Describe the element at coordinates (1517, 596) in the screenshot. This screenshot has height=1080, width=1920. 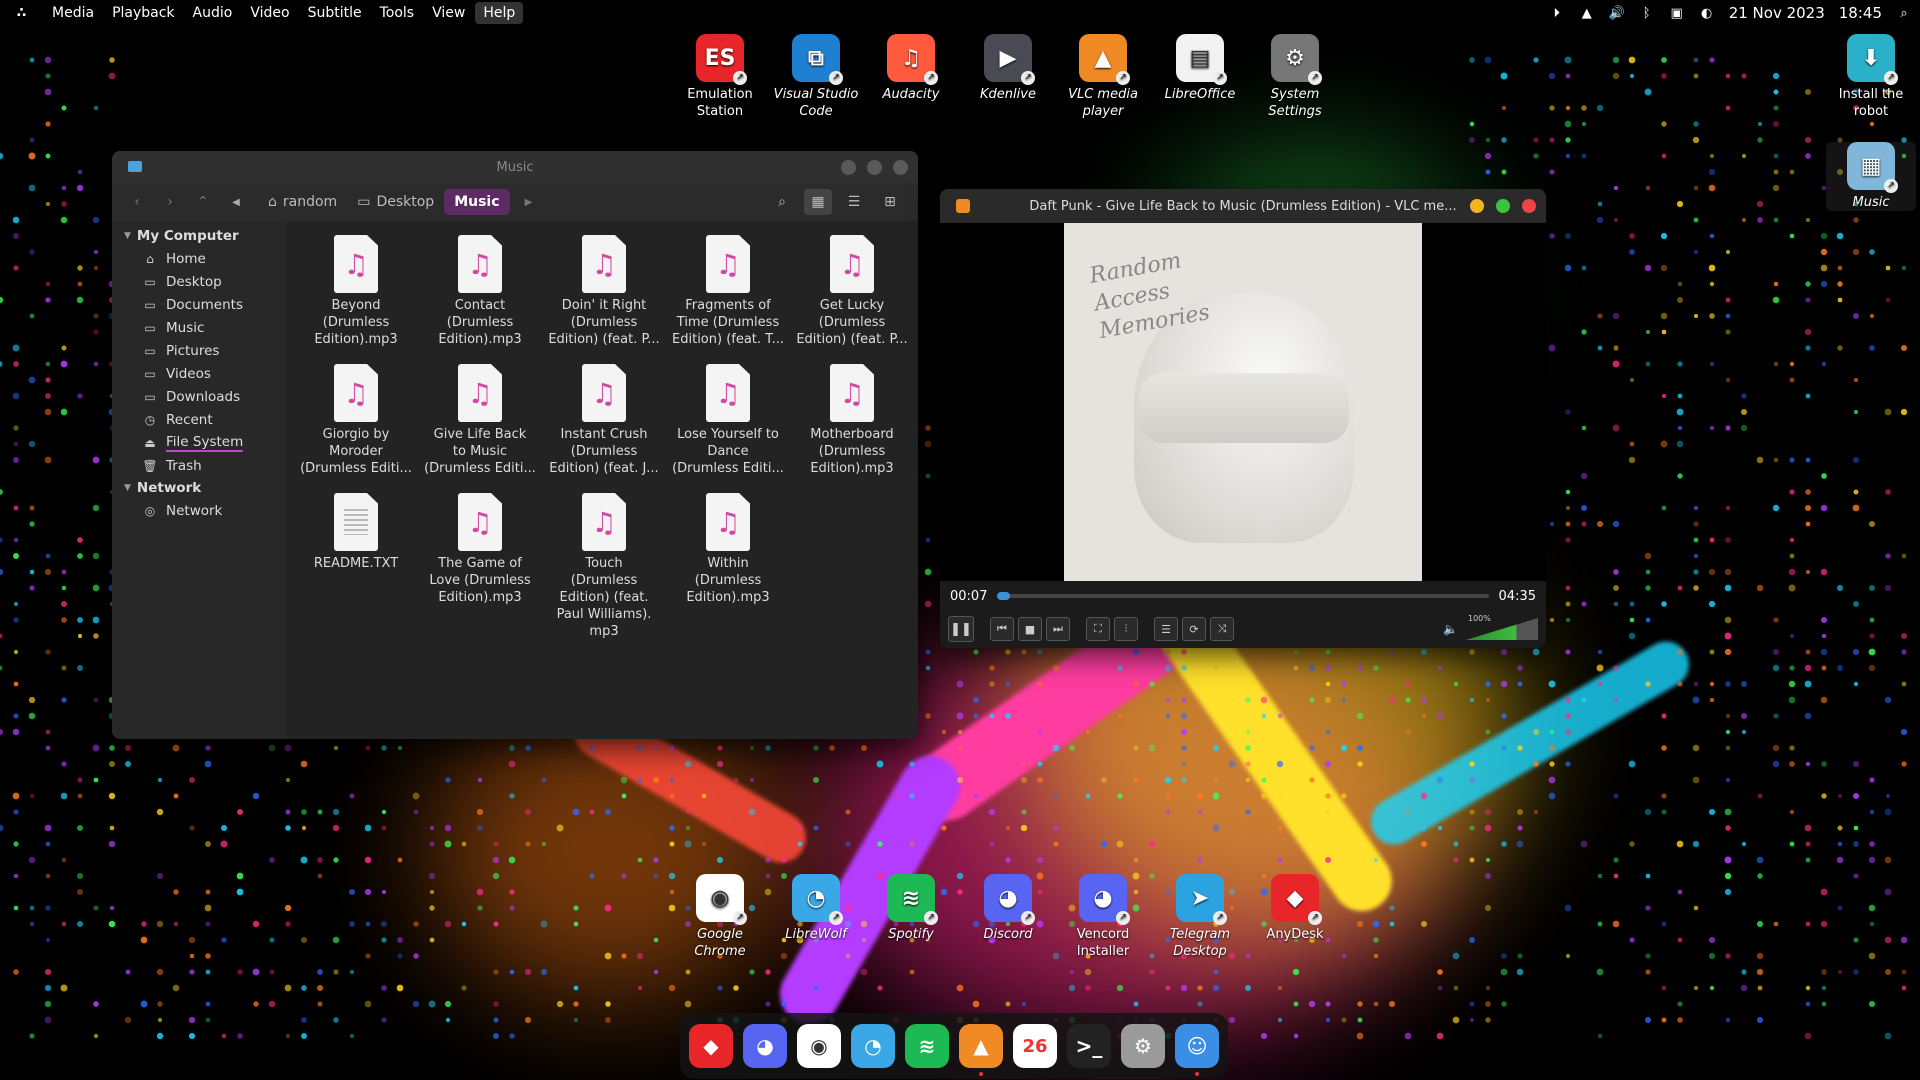
I see `total-time: 04:35` at that location.